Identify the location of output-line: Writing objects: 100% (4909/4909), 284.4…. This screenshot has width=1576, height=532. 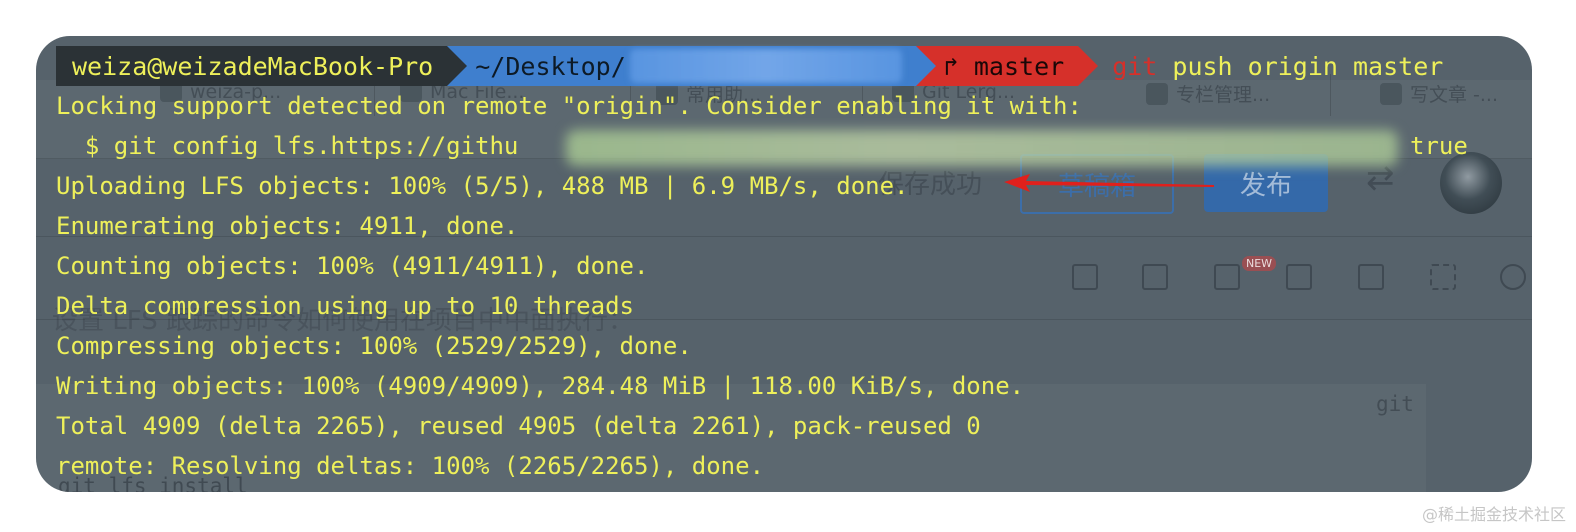
(540, 386).